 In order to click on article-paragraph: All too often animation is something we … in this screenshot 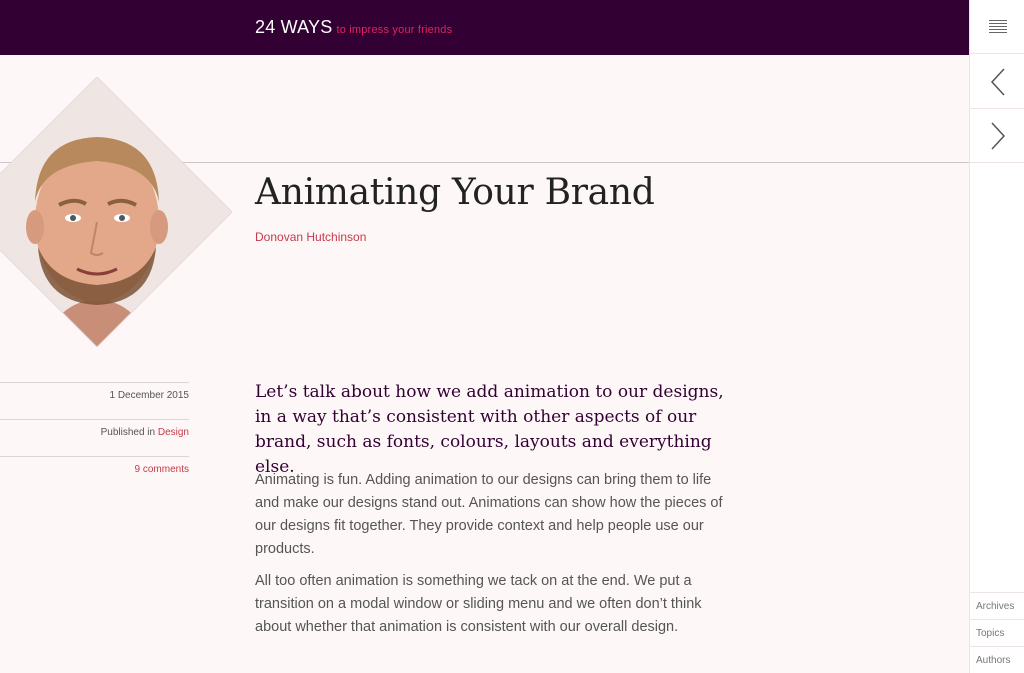, I will do `click(478, 604)`.